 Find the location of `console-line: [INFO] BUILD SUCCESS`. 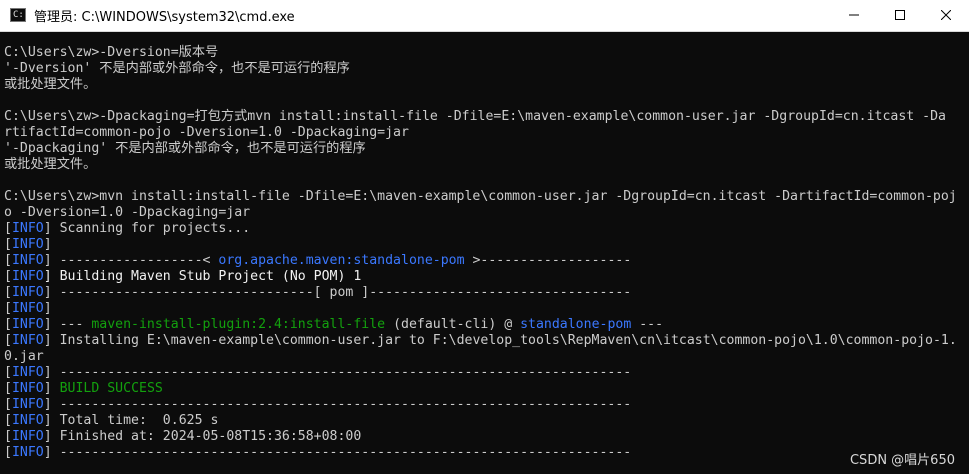

console-line: [INFO] BUILD SUCCESS is located at coordinates (83, 389).